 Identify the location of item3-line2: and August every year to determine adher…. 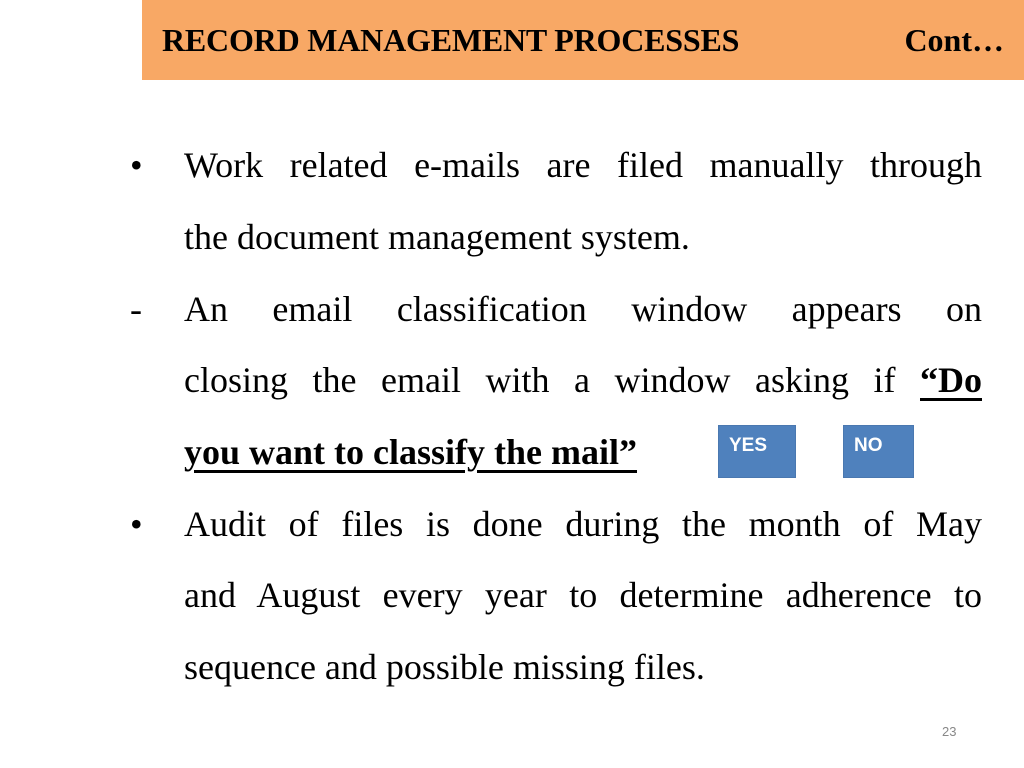
(583, 595).